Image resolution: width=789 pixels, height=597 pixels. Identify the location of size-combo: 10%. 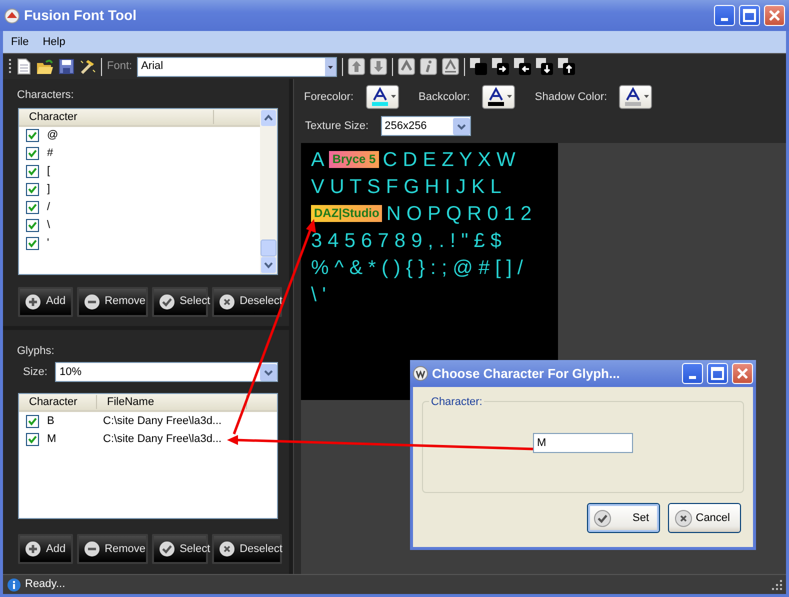
(166, 372).